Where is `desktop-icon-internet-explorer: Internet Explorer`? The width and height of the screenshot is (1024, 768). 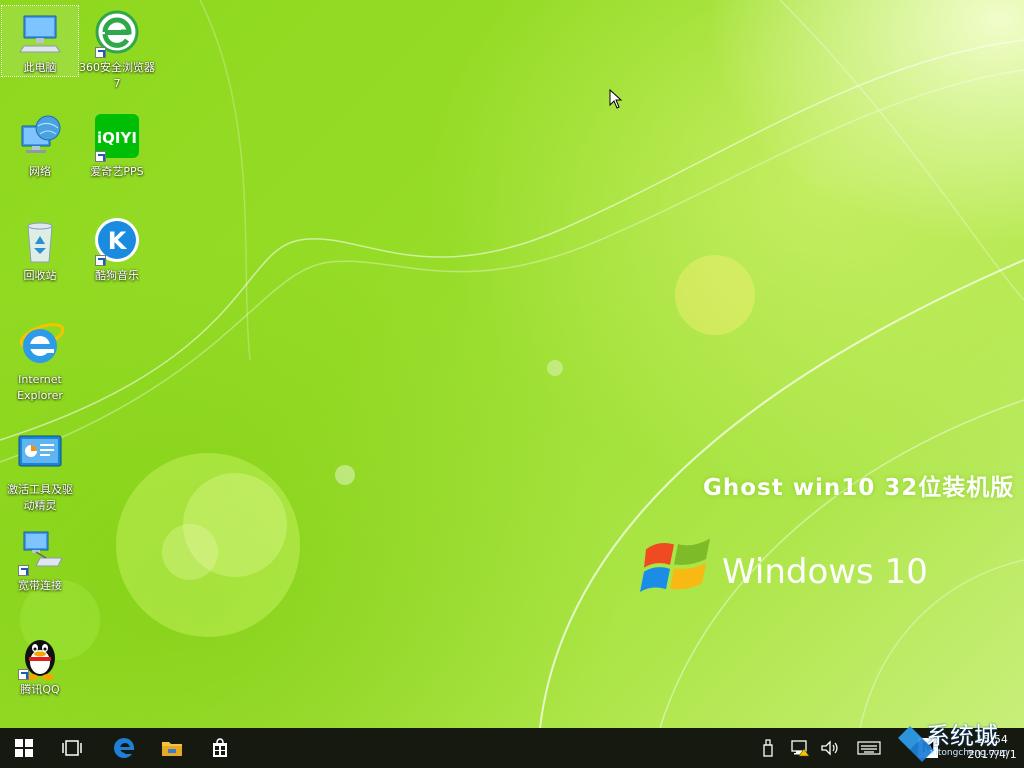
desktop-icon-internet-explorer: Internet Explorer is located at coordinates (40, 361).